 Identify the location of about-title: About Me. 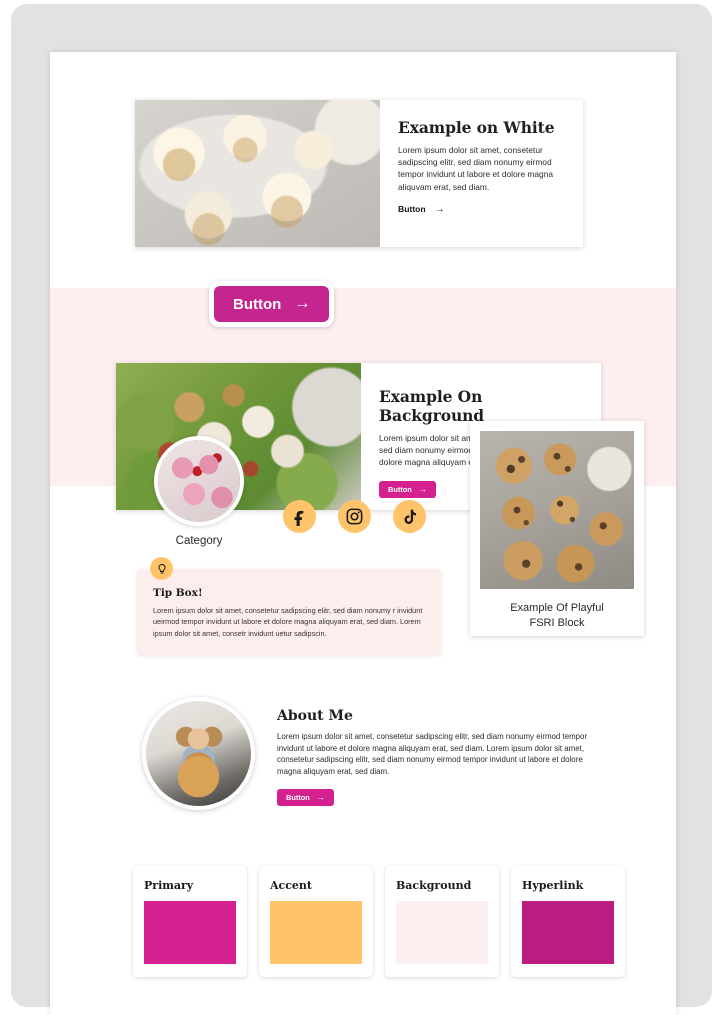
(315, 716).